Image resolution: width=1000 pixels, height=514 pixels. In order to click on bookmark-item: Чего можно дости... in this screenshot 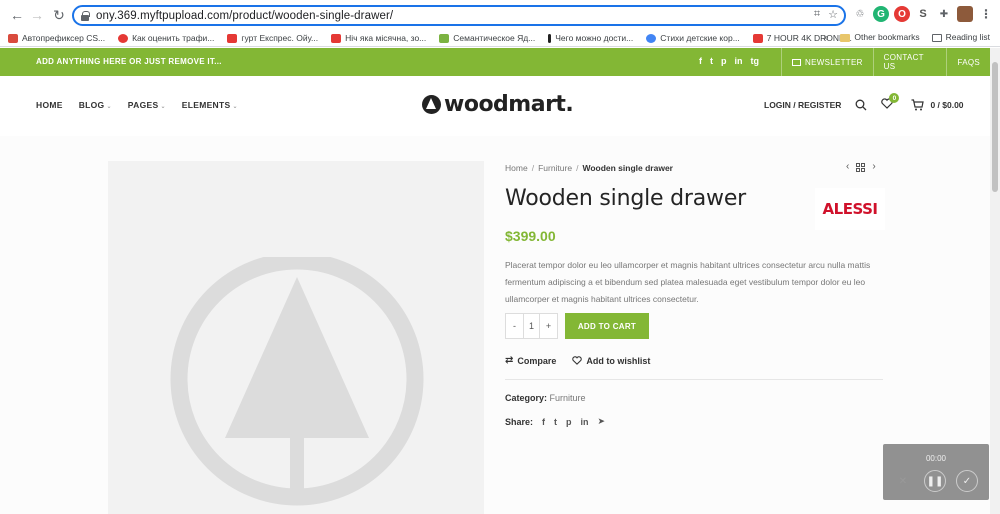, I will do `click(590, 38)`.